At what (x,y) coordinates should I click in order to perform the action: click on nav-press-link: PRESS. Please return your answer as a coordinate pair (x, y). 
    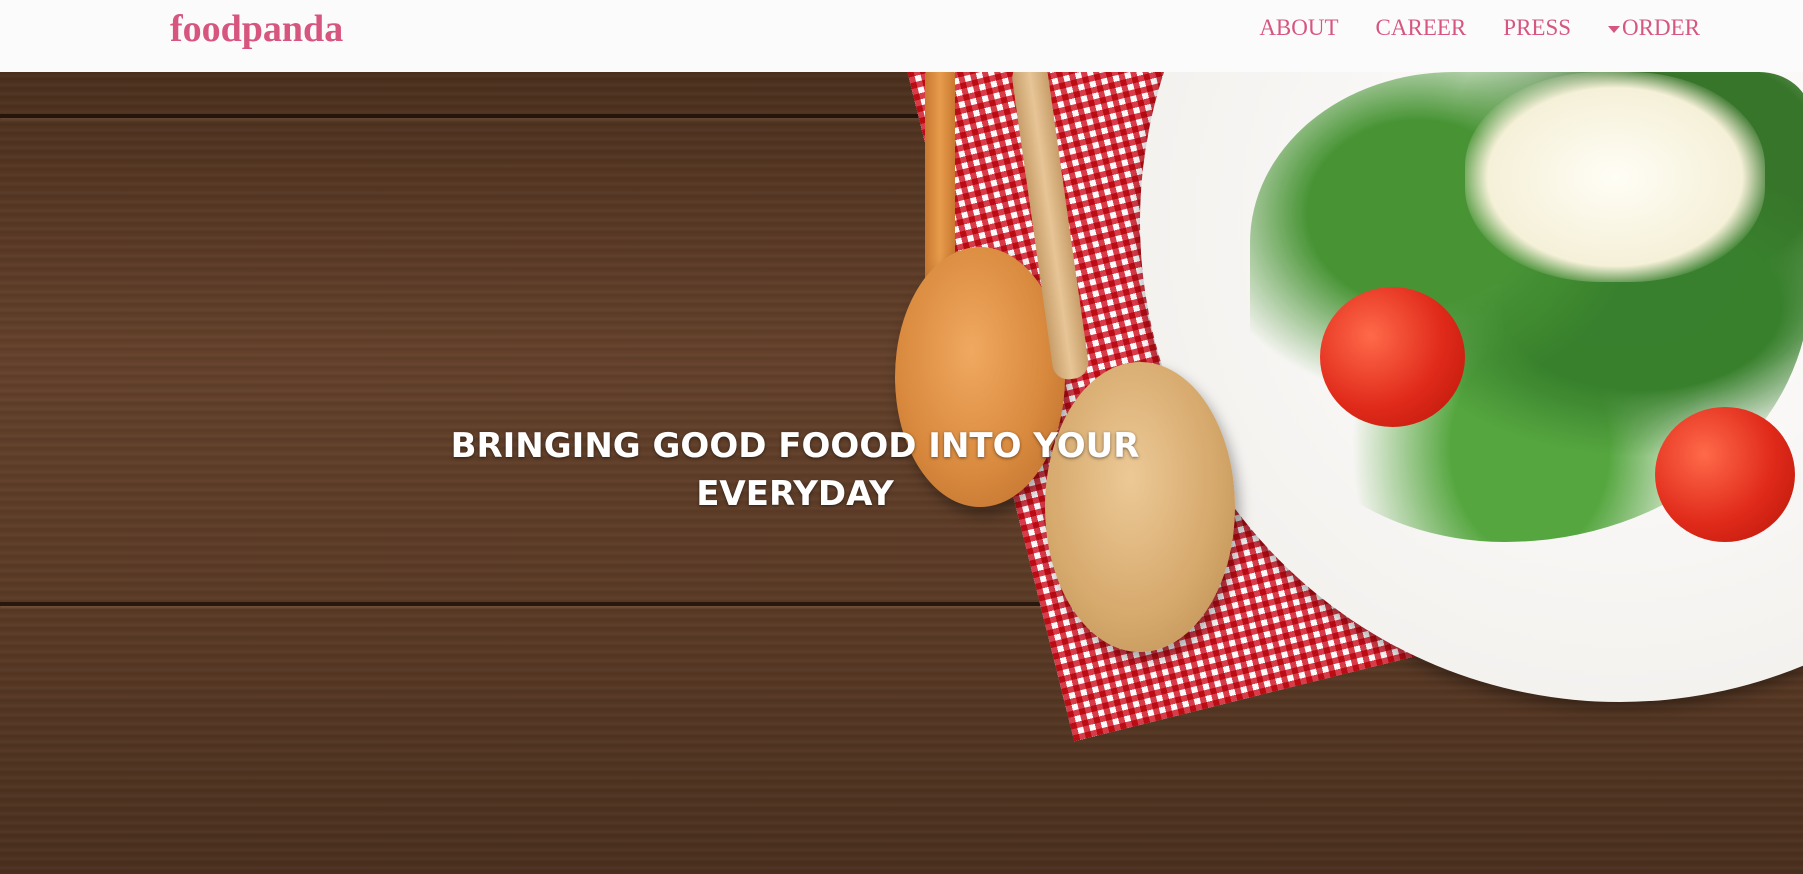
    Looking at the image, I should click on (1537, 28).